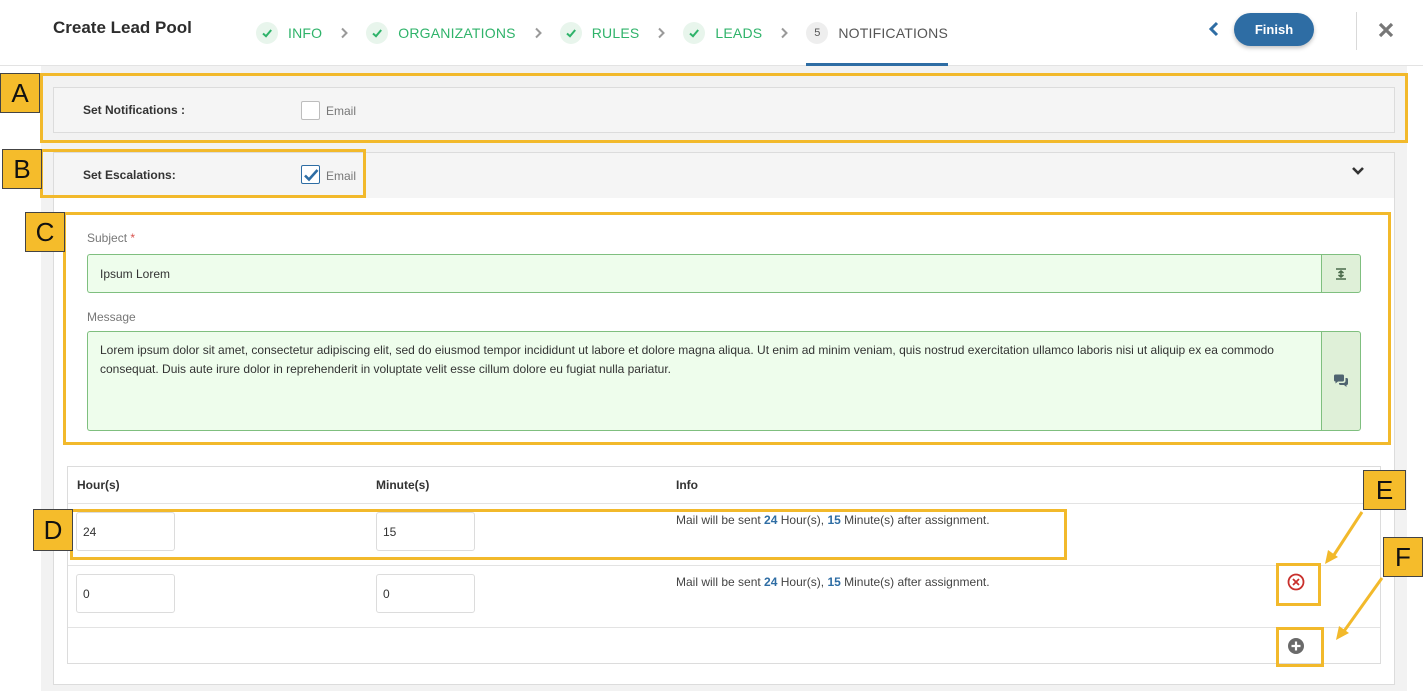  I want to click on annotation-tag-f: F, so click(1403, 557).